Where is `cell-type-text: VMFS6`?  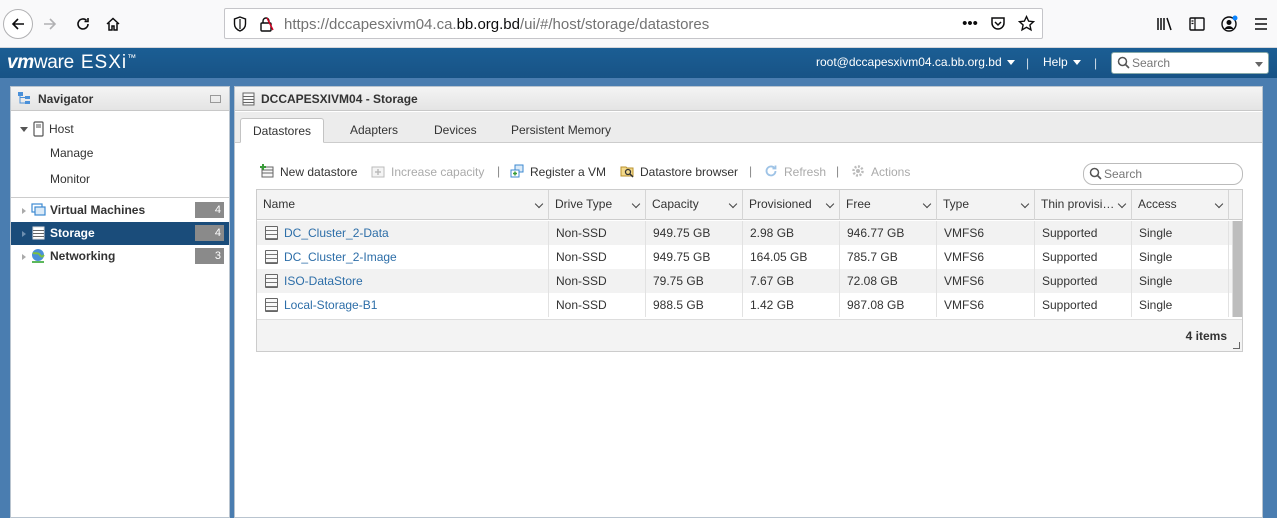 cell-type-text: VMFS6 is located at coordinates (964, 281).